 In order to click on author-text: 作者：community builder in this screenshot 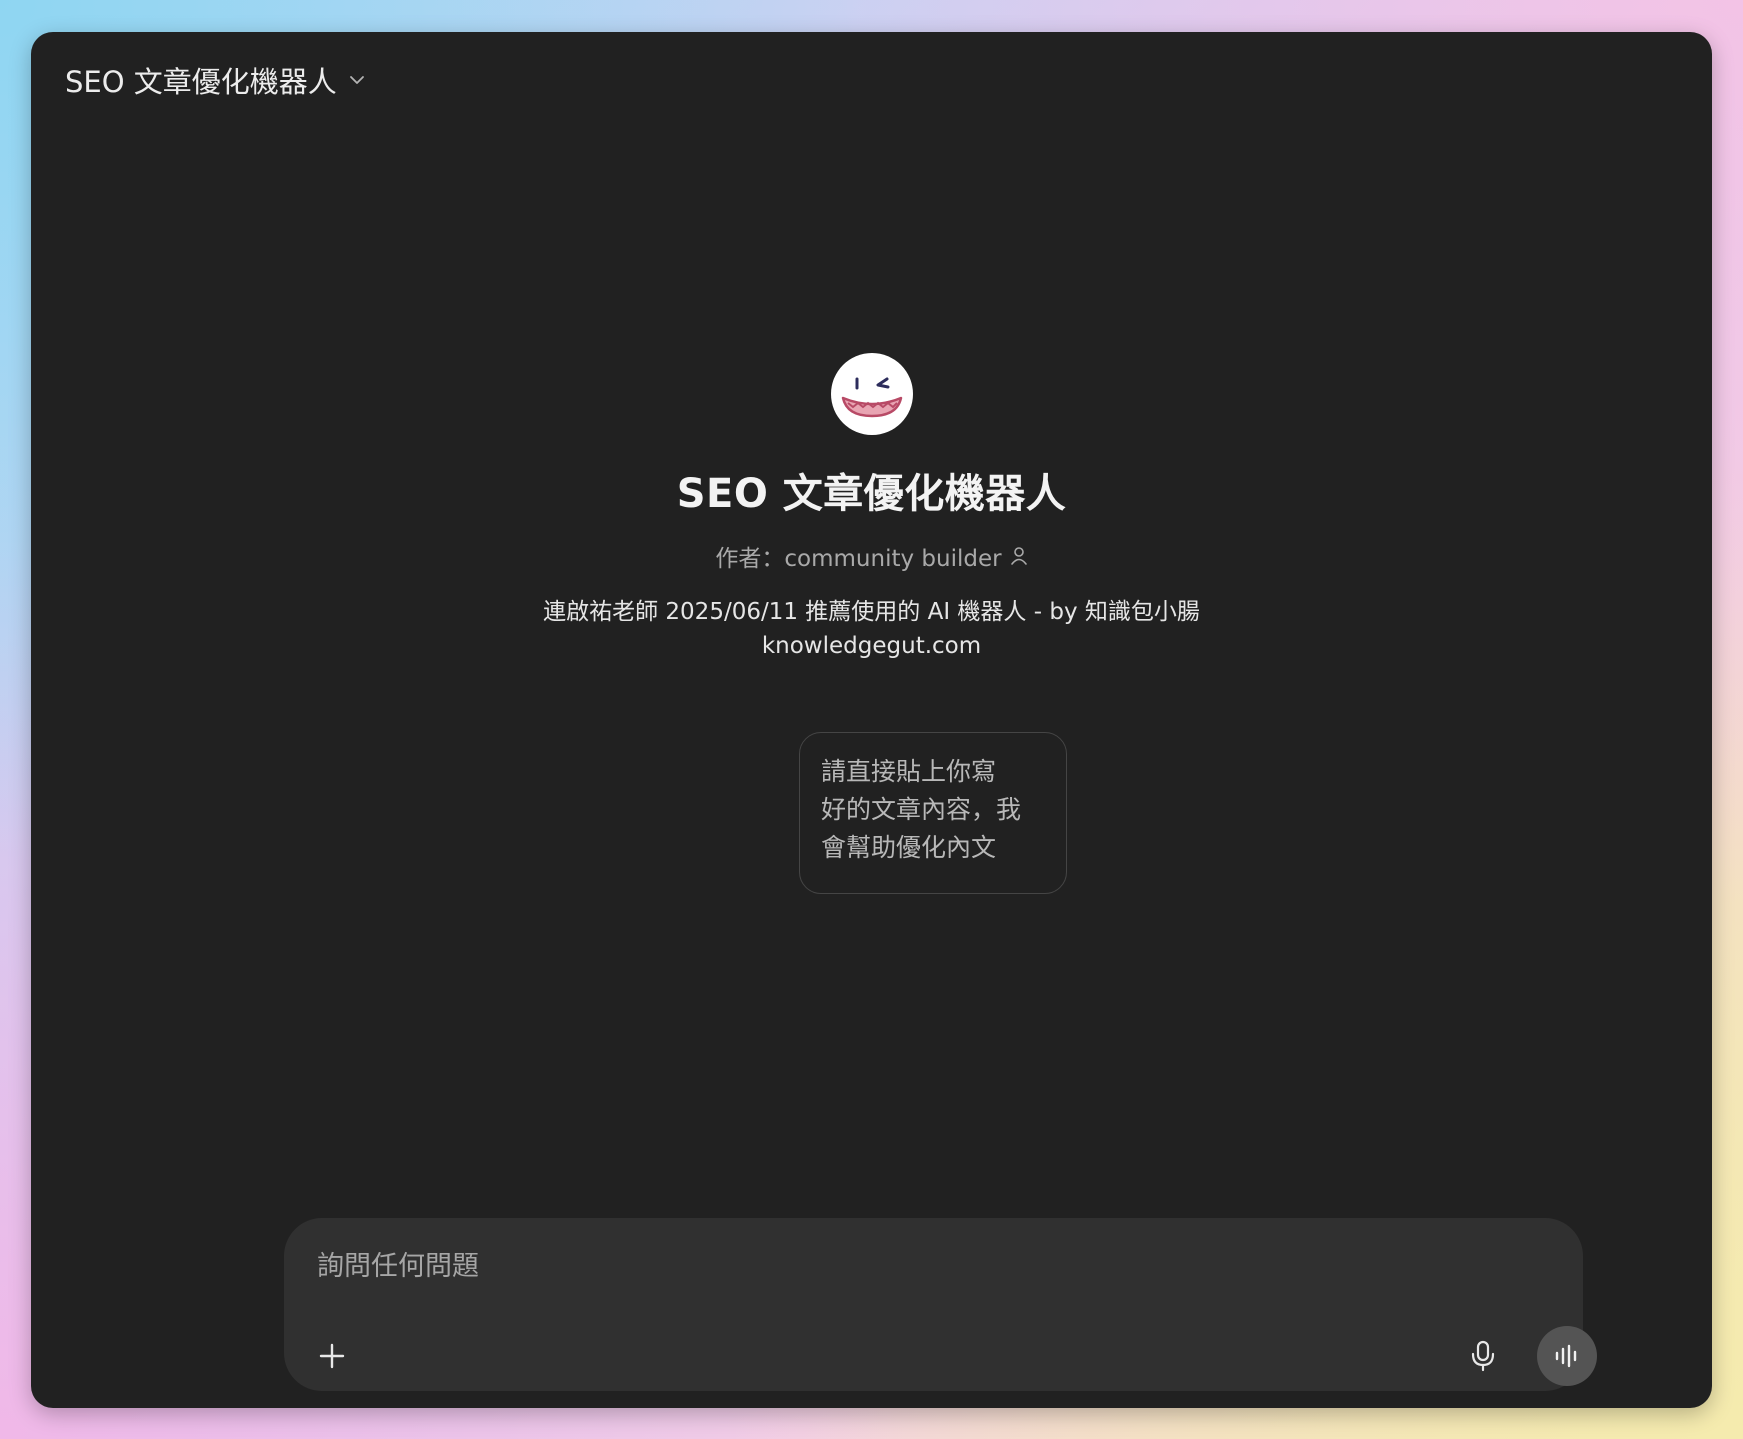, I will do `click(858, 559)`.